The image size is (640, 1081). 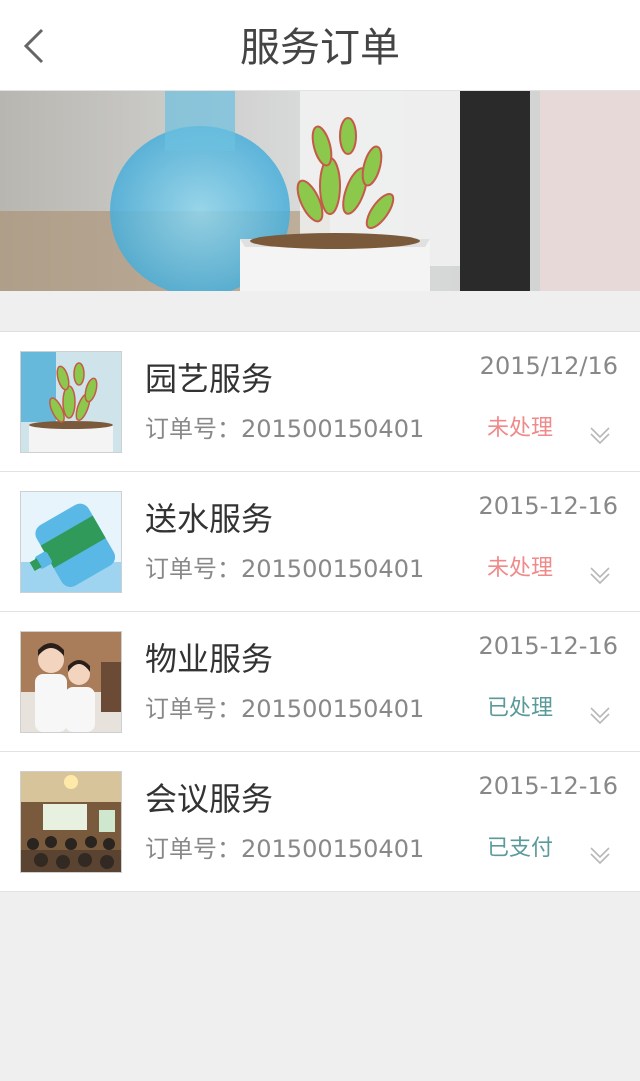 I want to click on status-badge: 已支付, so click(x=520, y=848).